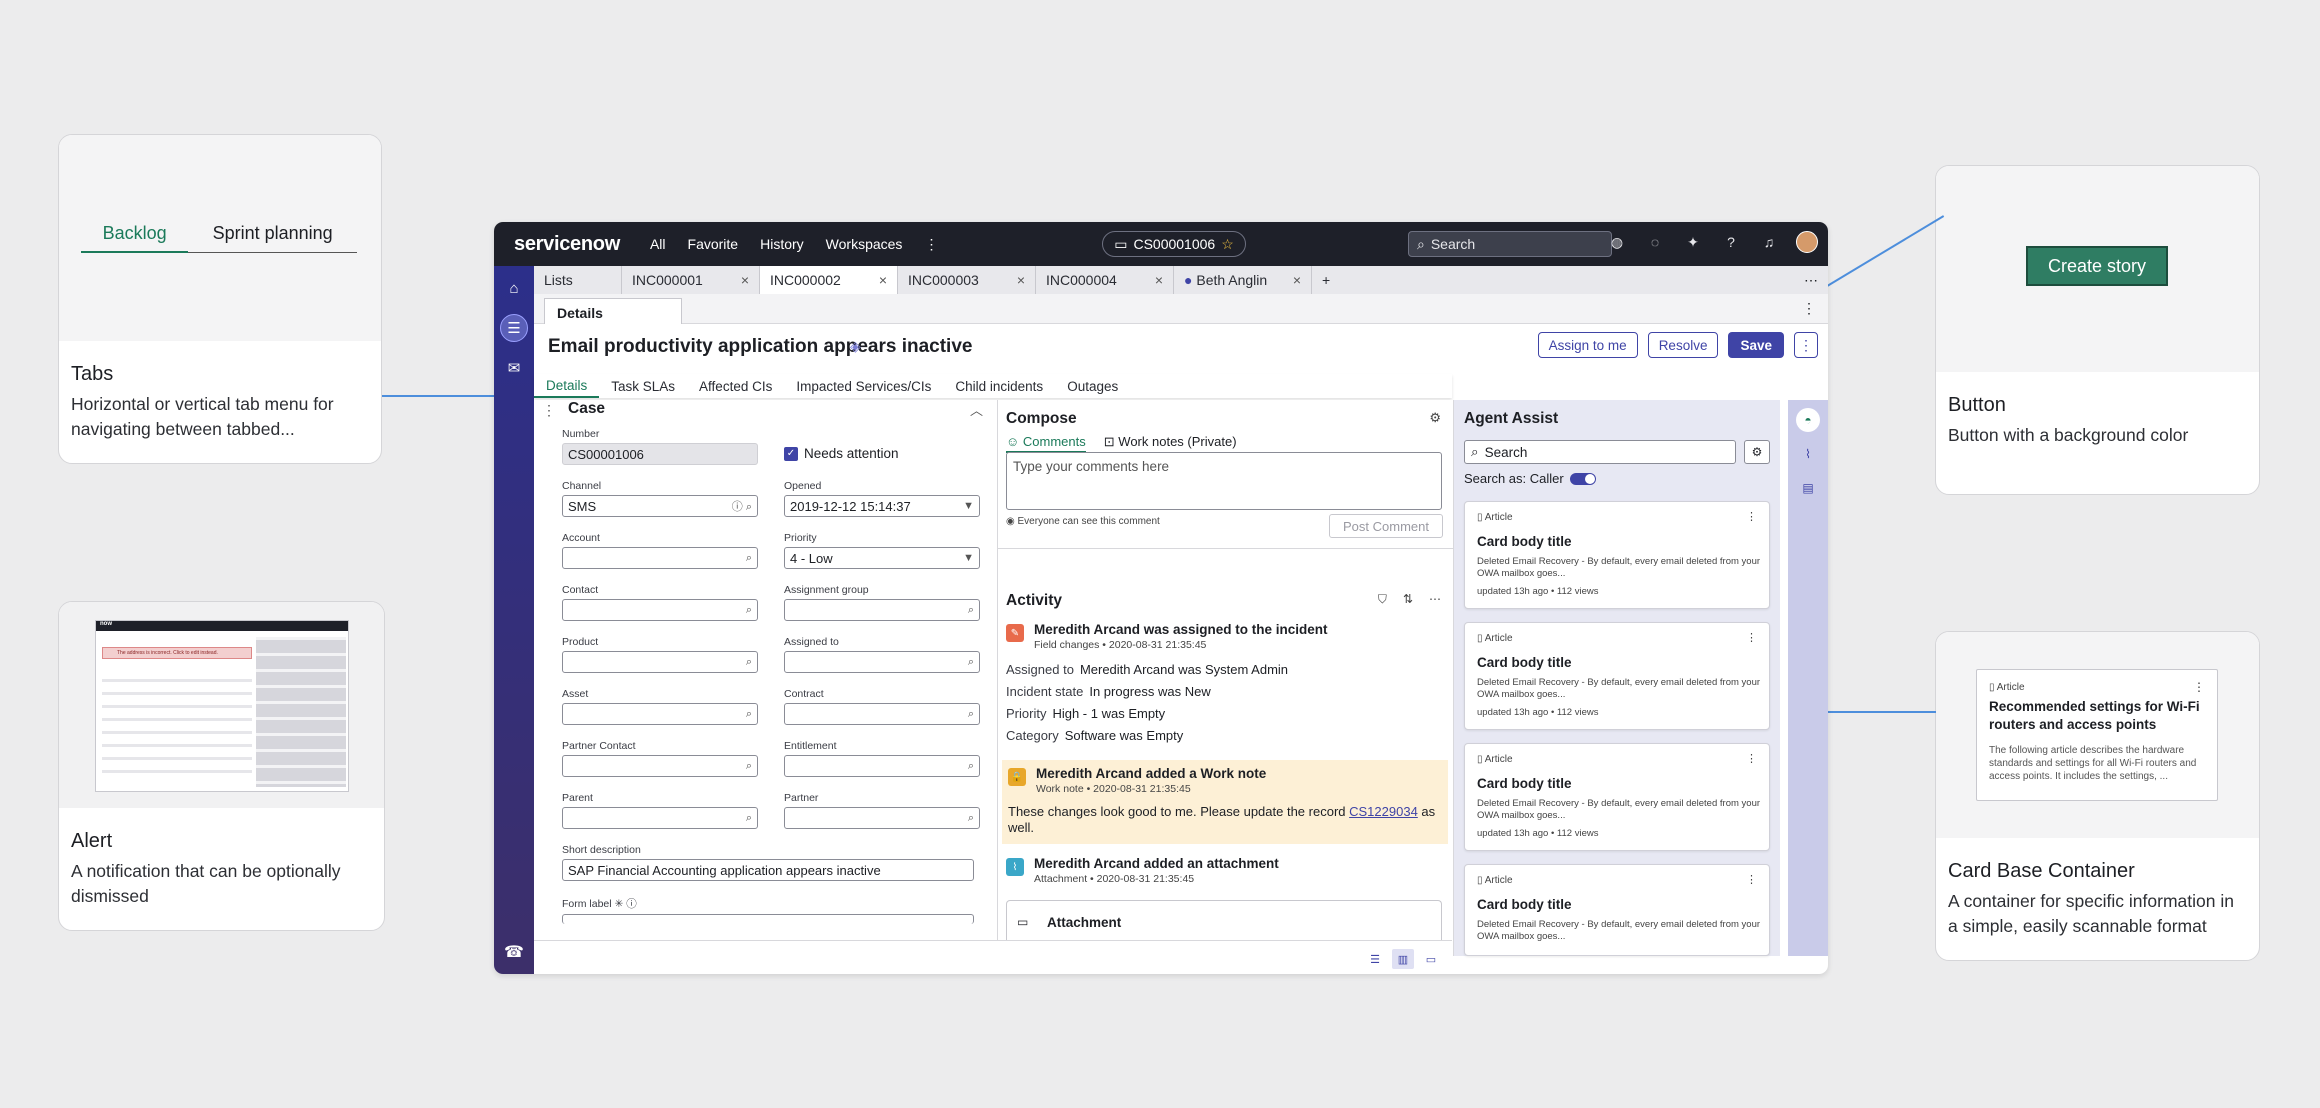 This screenshot has height=1108, width=2320. Describe the element at coordinates (660, 766) in the screenshot. I see `partner-contact-input: ⌕` at that location.